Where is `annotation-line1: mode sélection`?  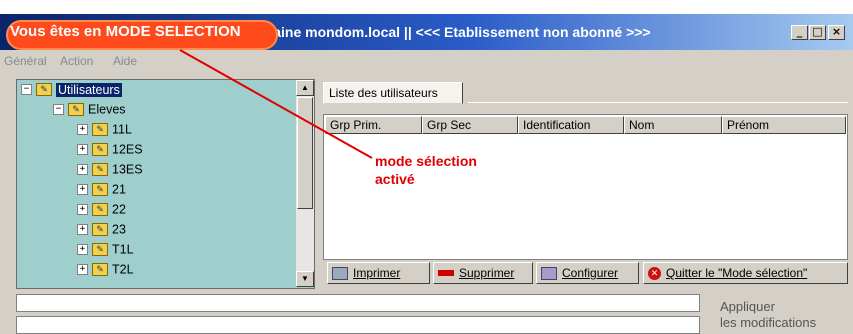
annotation-line1: mode sélection is located at coordinates (426, 161).